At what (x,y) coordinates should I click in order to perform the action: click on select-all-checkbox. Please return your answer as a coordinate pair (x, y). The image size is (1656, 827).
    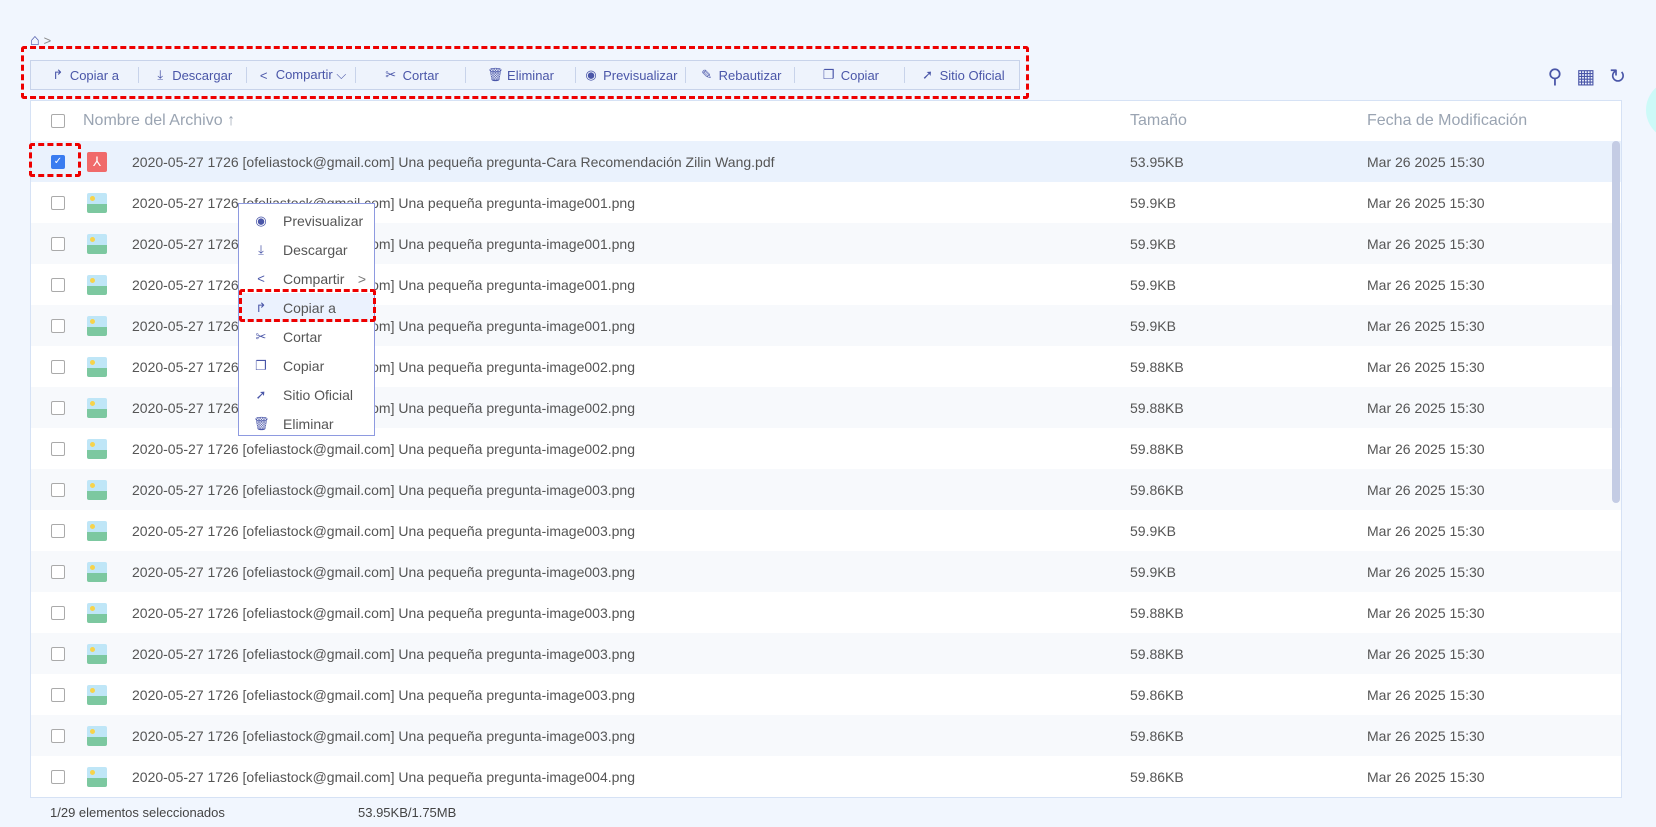
    Looking at the image, I should click on (58, 121).